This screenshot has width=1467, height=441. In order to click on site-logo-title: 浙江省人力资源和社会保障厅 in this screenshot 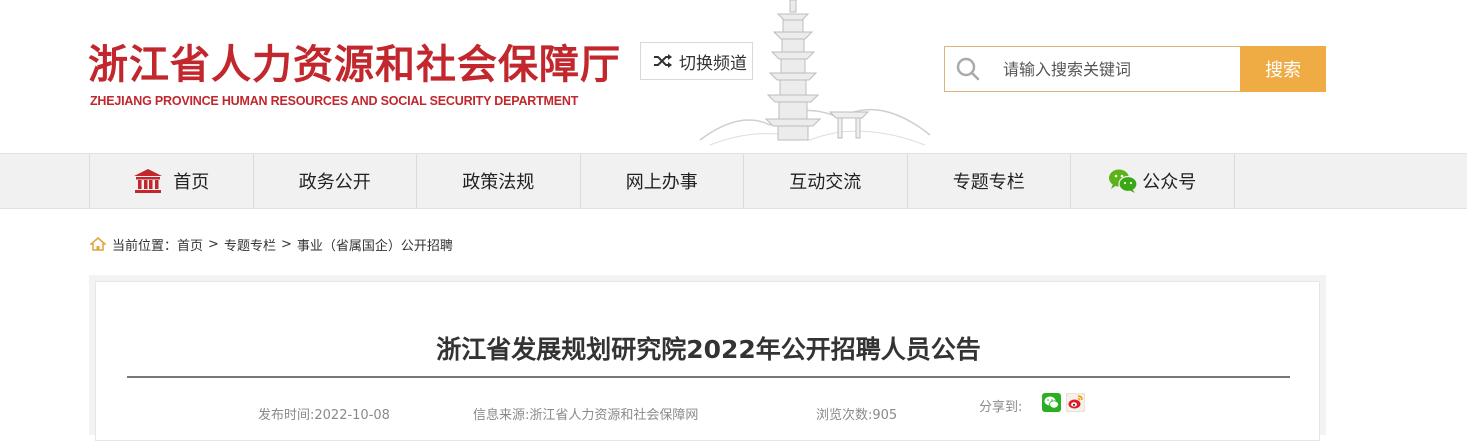, I will do `click(354, 61)`.